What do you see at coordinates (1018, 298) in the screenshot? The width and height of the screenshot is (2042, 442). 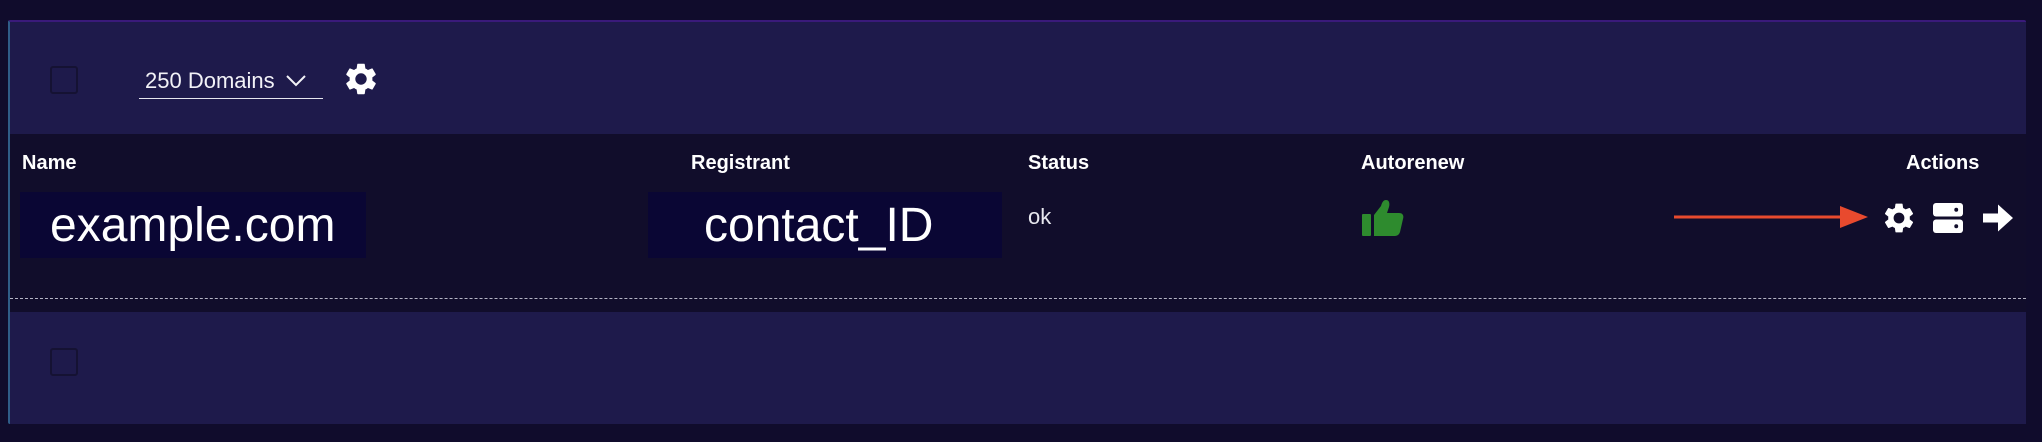 I see `row-divider` at bounding box center [1018, 298].